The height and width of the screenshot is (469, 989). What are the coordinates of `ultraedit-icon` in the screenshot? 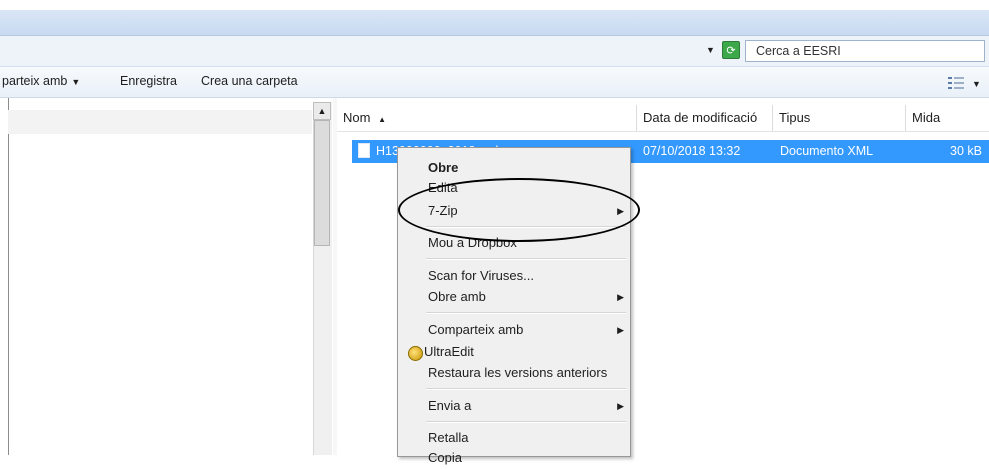 It's located at (415, 353).